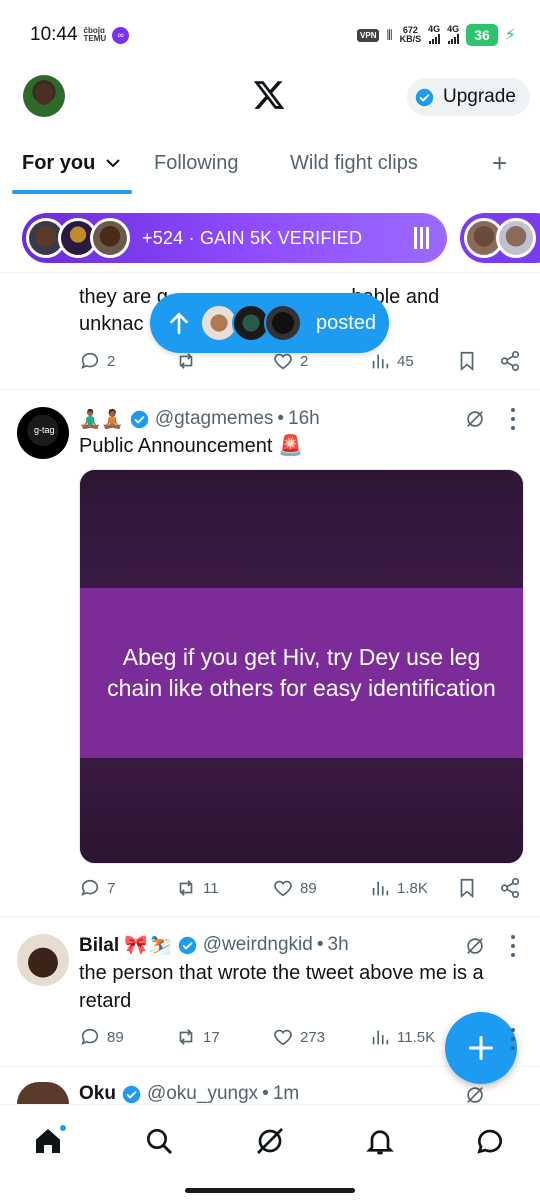 The height and width of the screenshot is (1200, 540). What do you see at coordinates (202, 1094) in the screenshot?
I see `tweet-handle: @oku_yungx` at bounding box center [202, 1094].